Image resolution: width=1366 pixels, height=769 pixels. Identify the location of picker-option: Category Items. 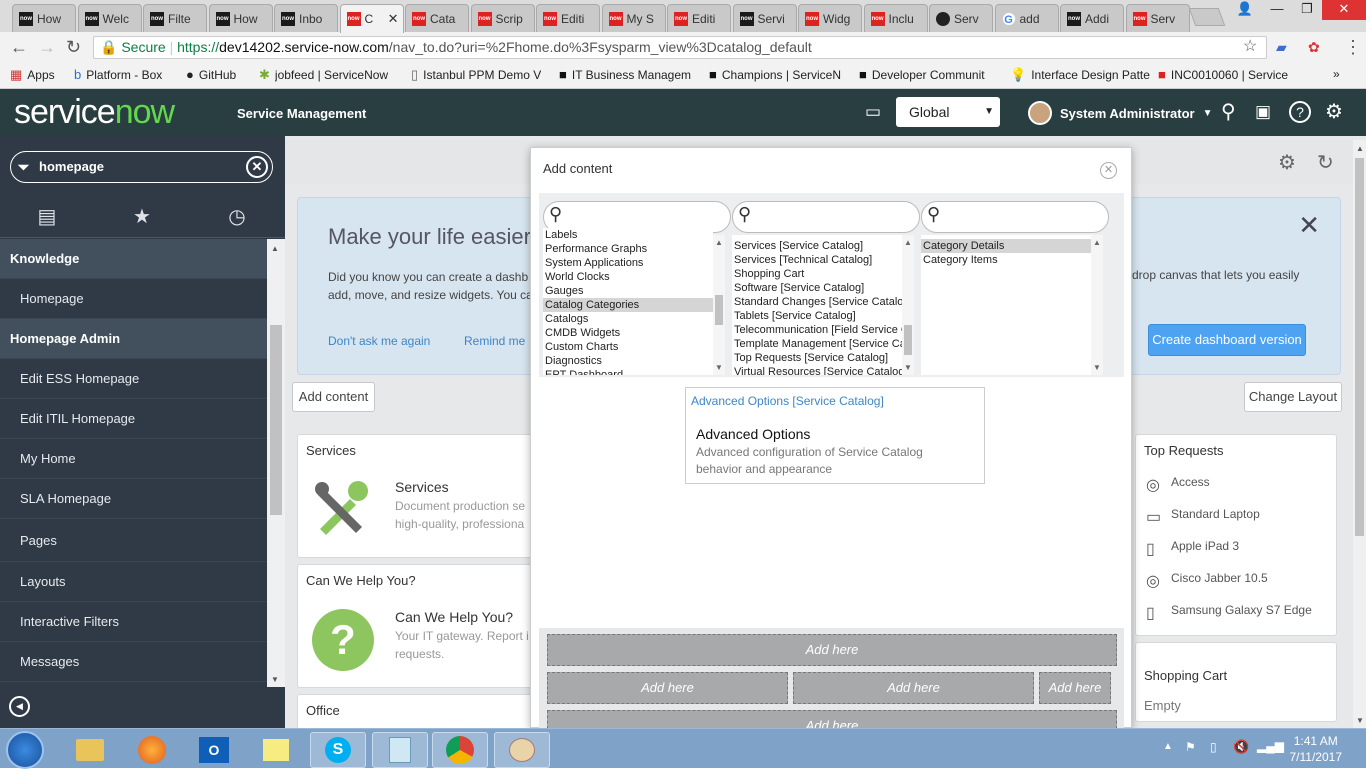
(1006, 260).